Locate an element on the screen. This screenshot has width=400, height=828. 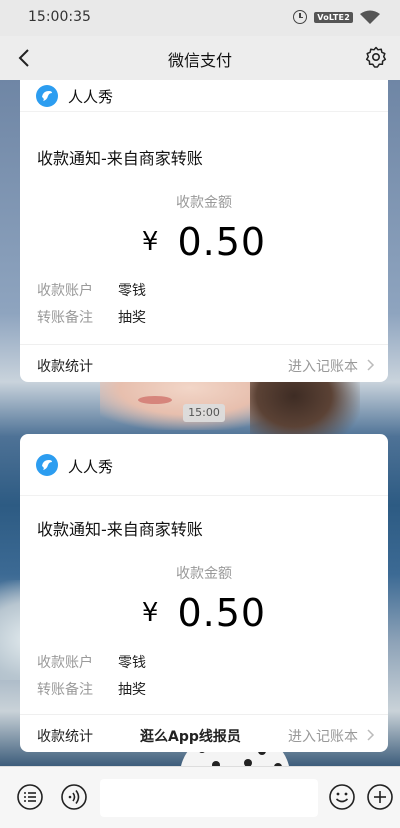
card-footer-link: 收款统计 逛么App线报员 进入记账本 is located at coordinates (204, 733).